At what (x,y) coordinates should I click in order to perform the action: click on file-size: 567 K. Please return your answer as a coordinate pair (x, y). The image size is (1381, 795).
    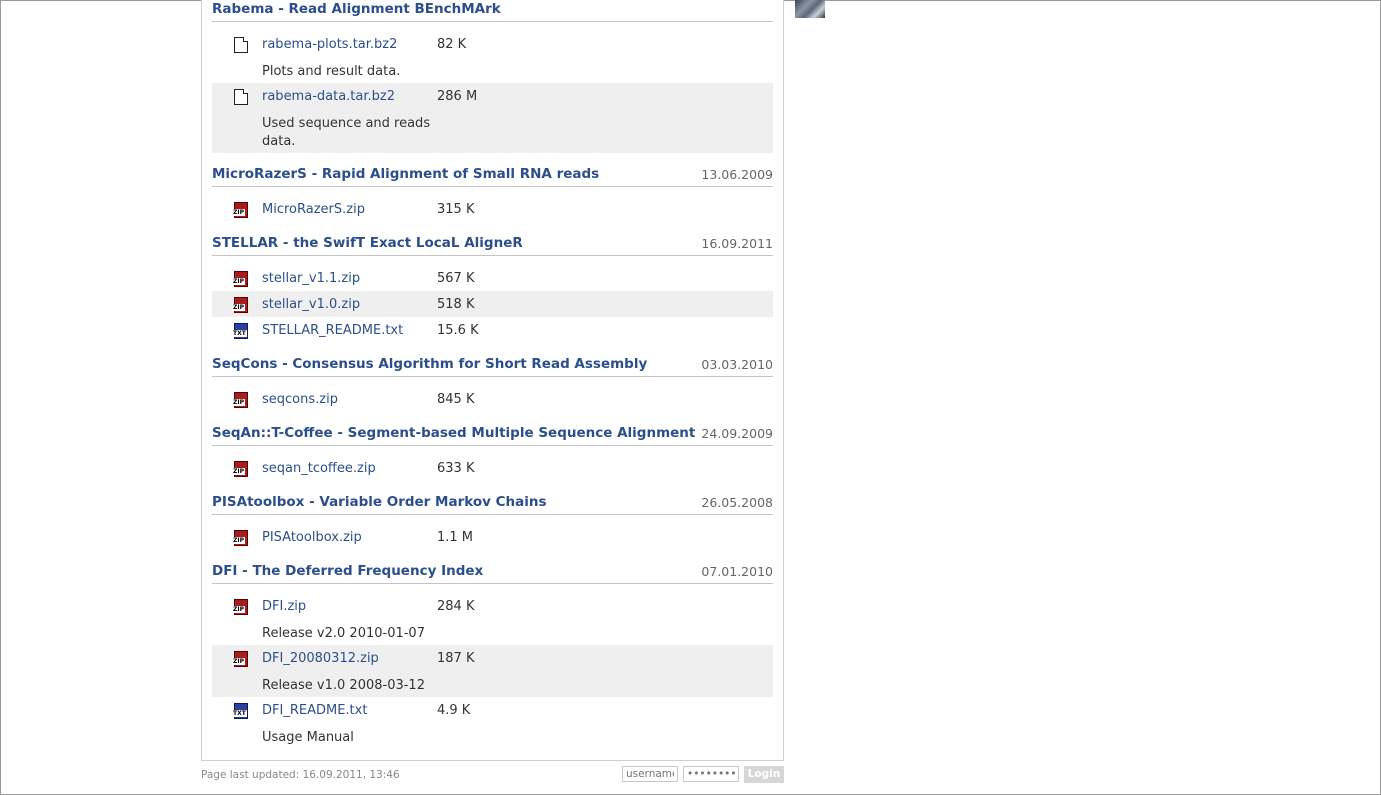
    Looking at the image, I should click on (456, 278).